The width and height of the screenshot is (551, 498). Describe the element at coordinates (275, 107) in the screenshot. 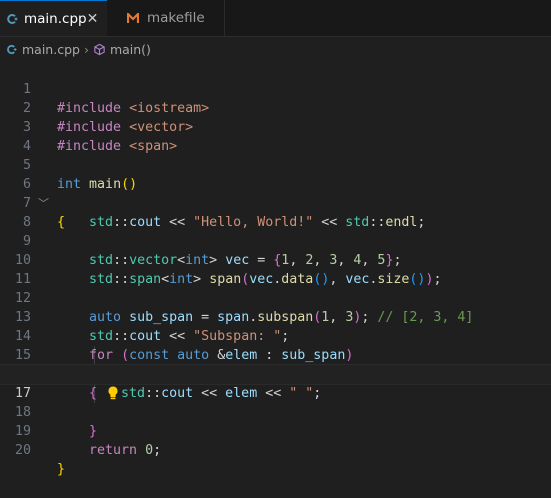

I see `code-line: 2 #include <vector>` at that location.